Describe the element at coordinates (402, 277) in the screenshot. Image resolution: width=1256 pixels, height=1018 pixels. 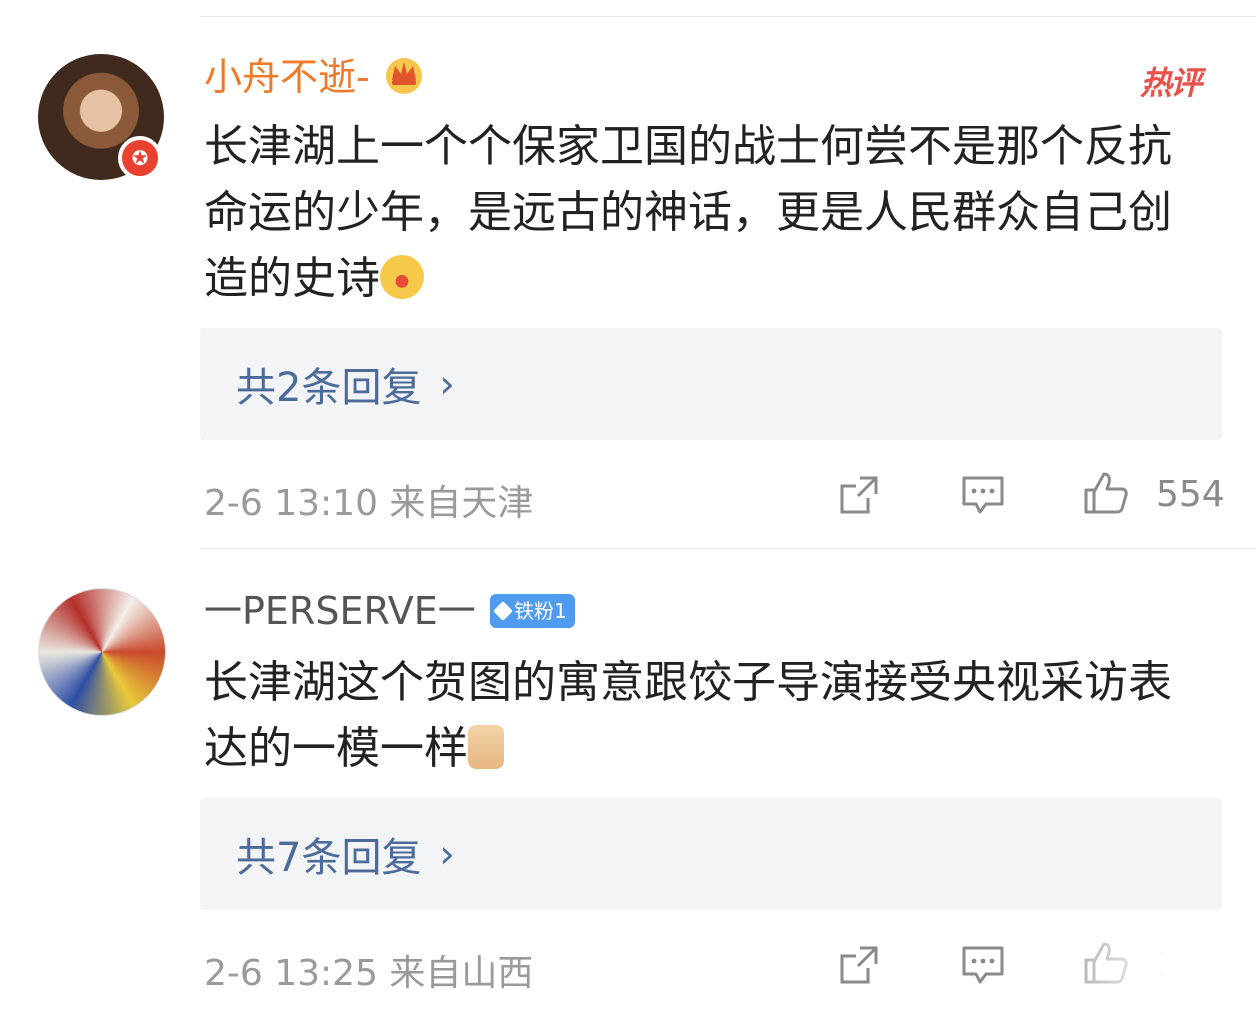
I see `emoji-face-icon` at that location.